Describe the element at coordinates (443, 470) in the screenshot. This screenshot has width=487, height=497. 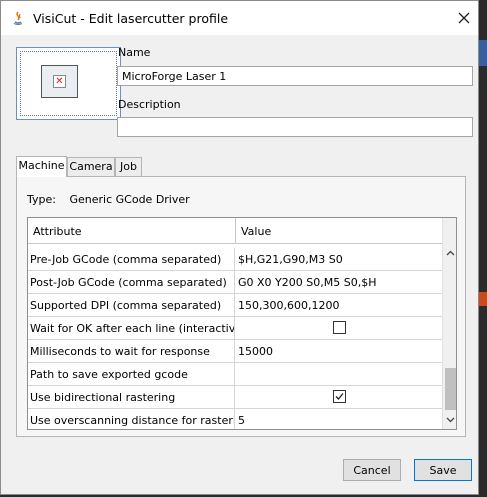
I see `save-button: Save` at that location.